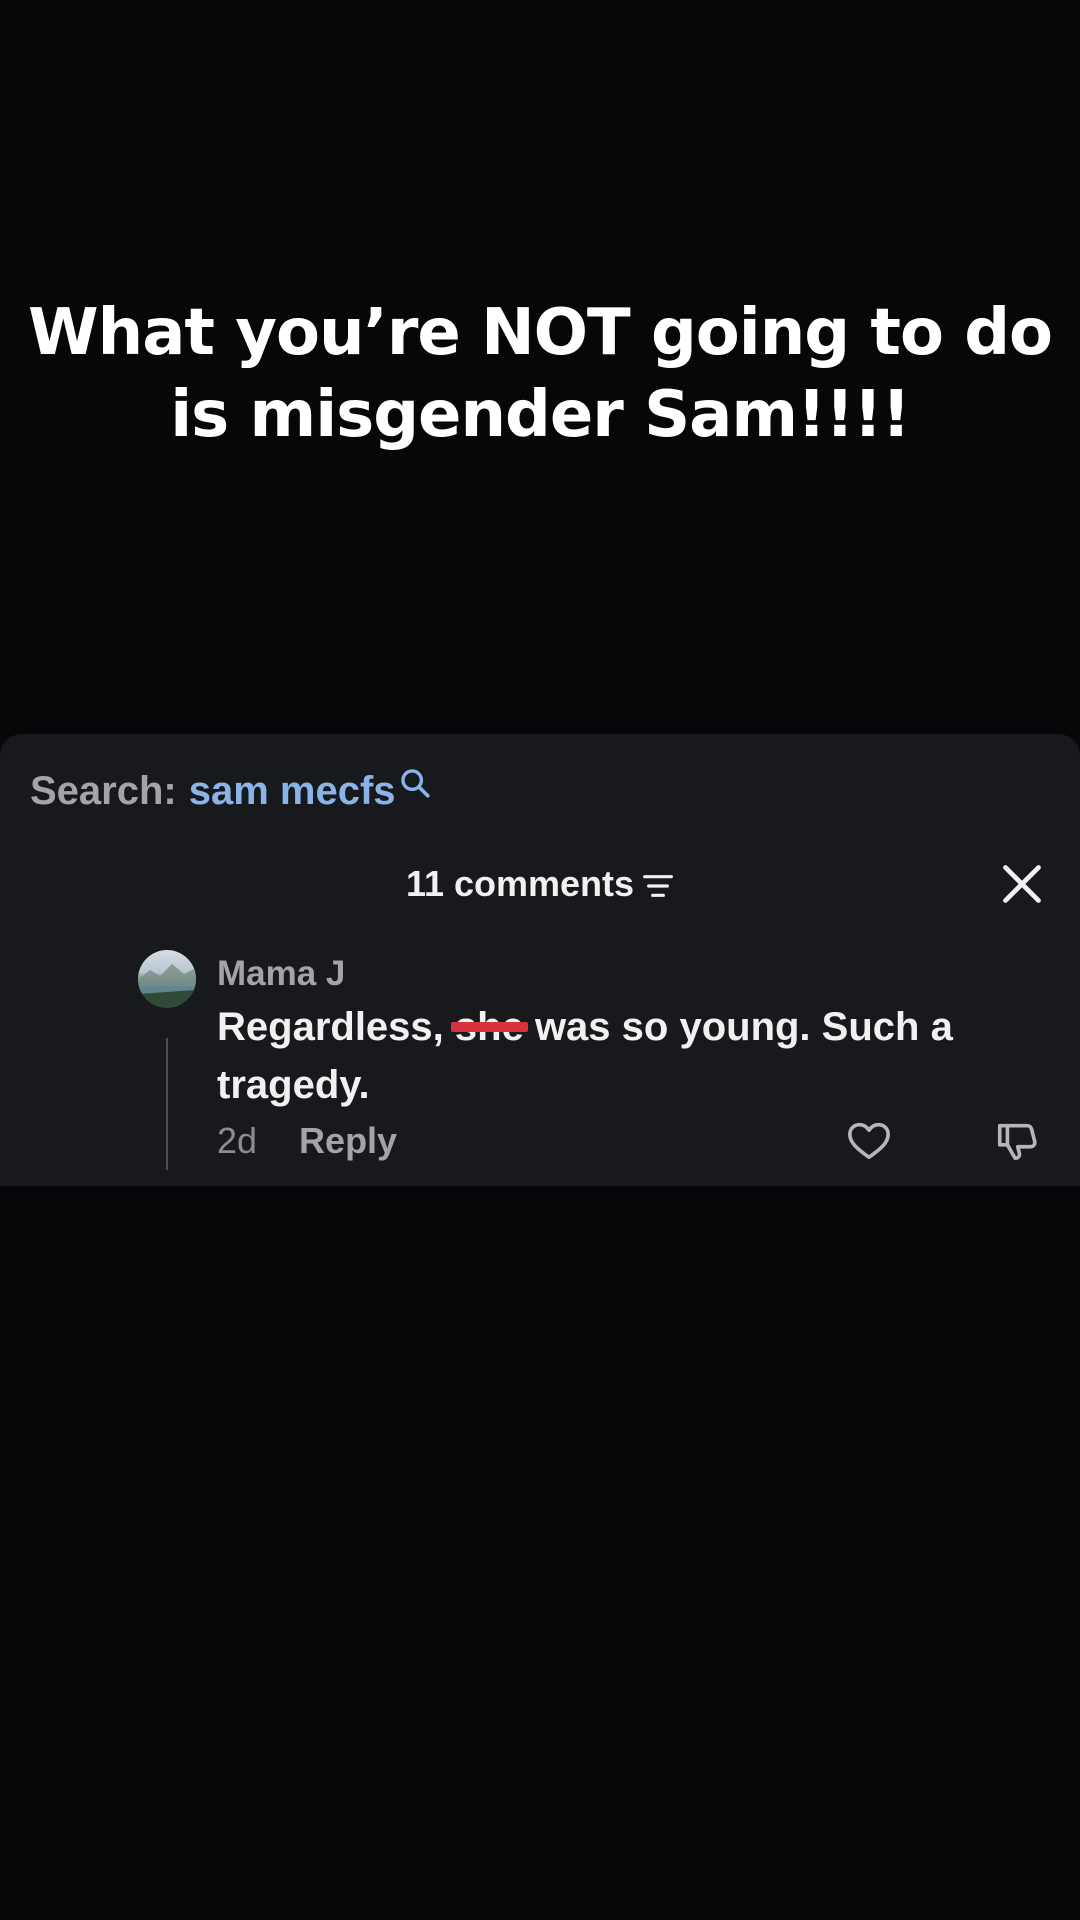  Describe the element at coordinates (336, 1027) in the screenshot. I see `comment-text-before: Regardless,` at that location.